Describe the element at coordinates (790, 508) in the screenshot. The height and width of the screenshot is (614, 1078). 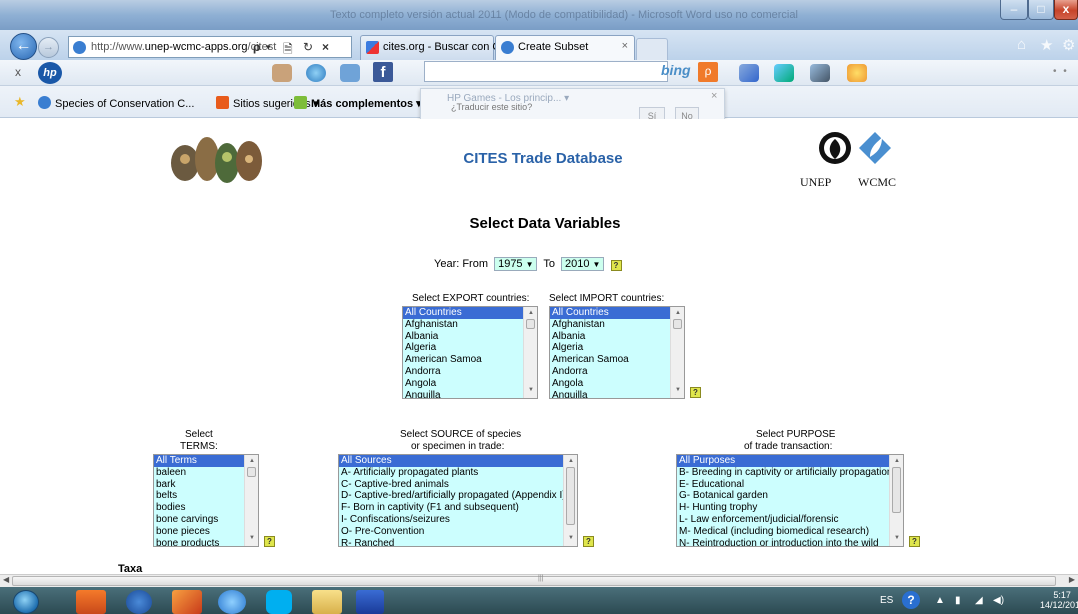
I see `list-item: H- Hunting trophy` at that location.